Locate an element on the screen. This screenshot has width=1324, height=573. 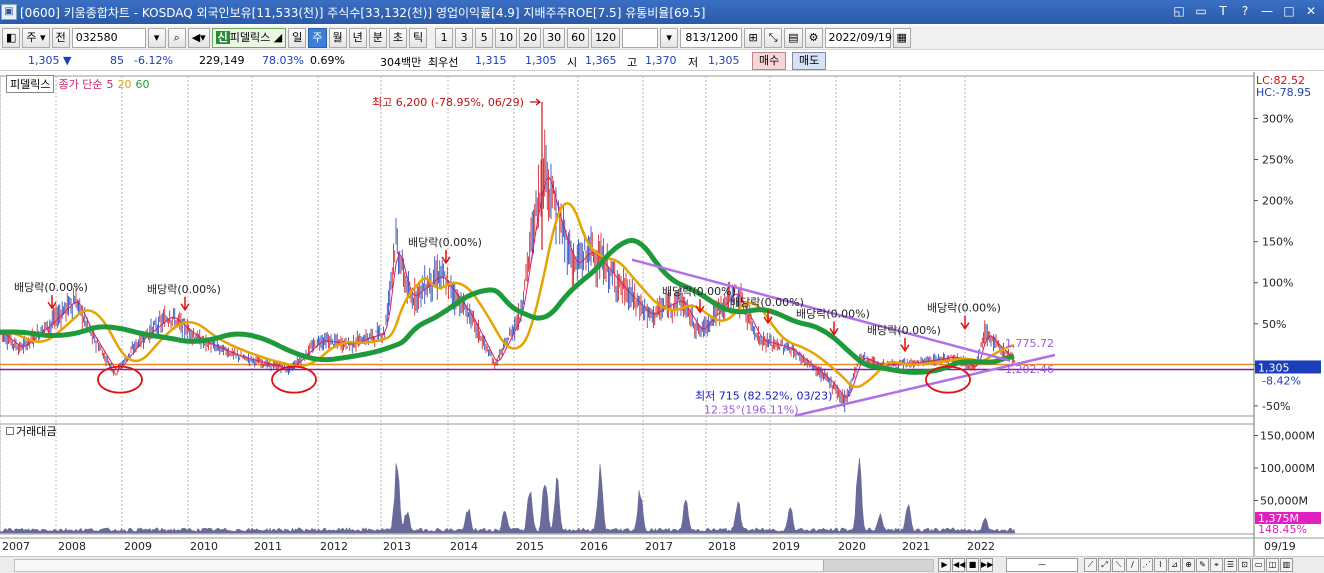
best-bid: 1,305 is located at coordinates (541, 60).